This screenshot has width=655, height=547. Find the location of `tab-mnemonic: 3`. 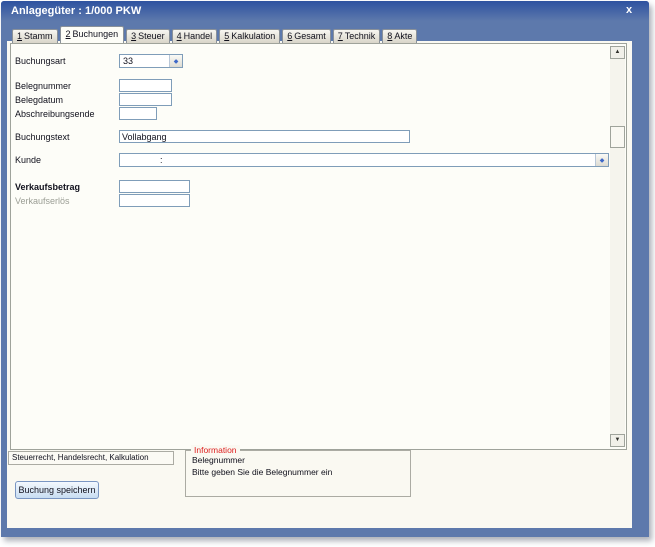

tab-mnemonic: 3 is located at coordinates (134, 36).